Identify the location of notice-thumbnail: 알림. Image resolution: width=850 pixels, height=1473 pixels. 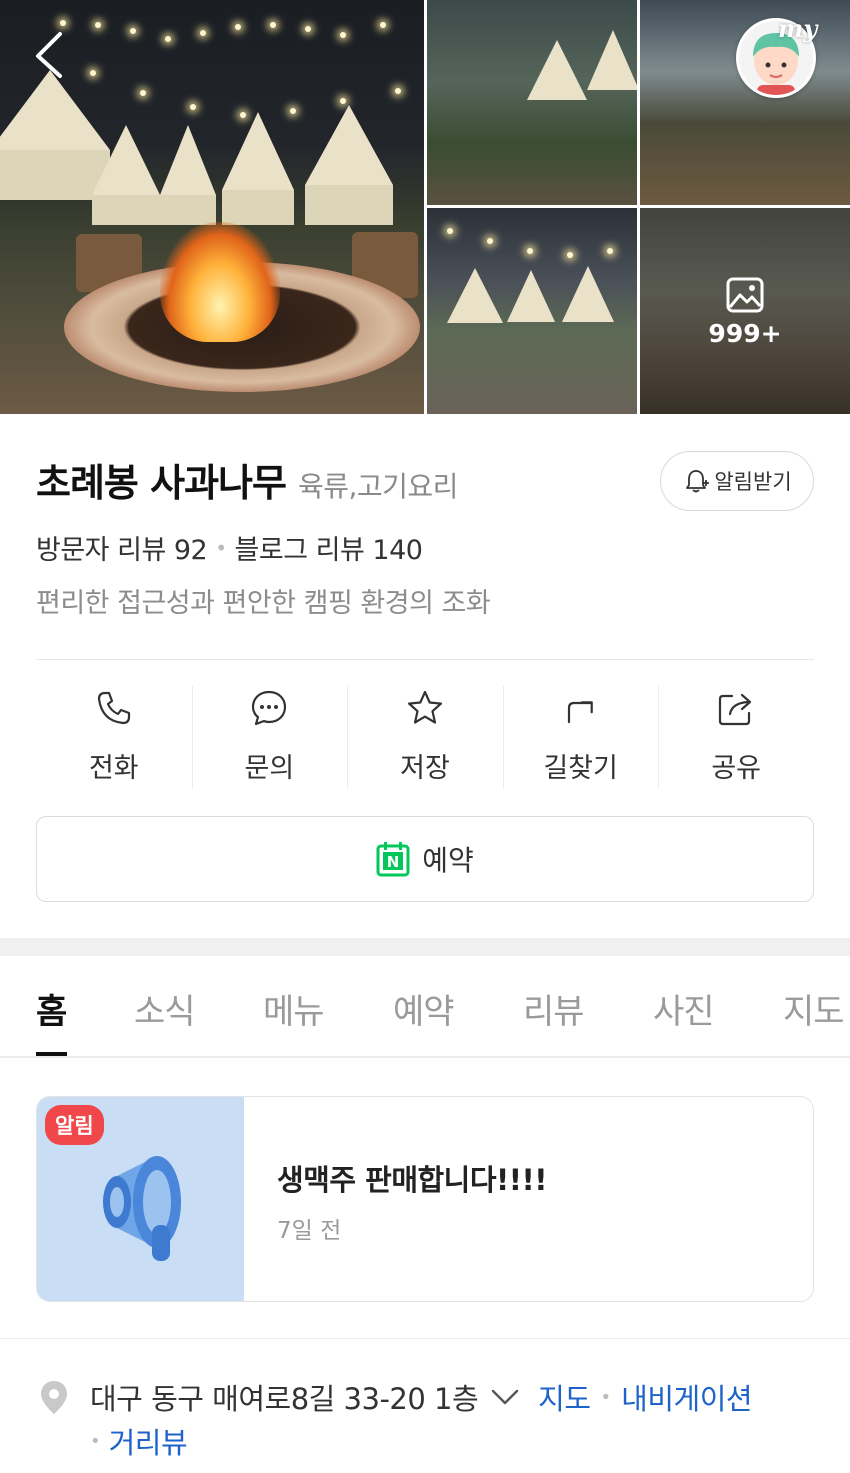
(140, 1199).